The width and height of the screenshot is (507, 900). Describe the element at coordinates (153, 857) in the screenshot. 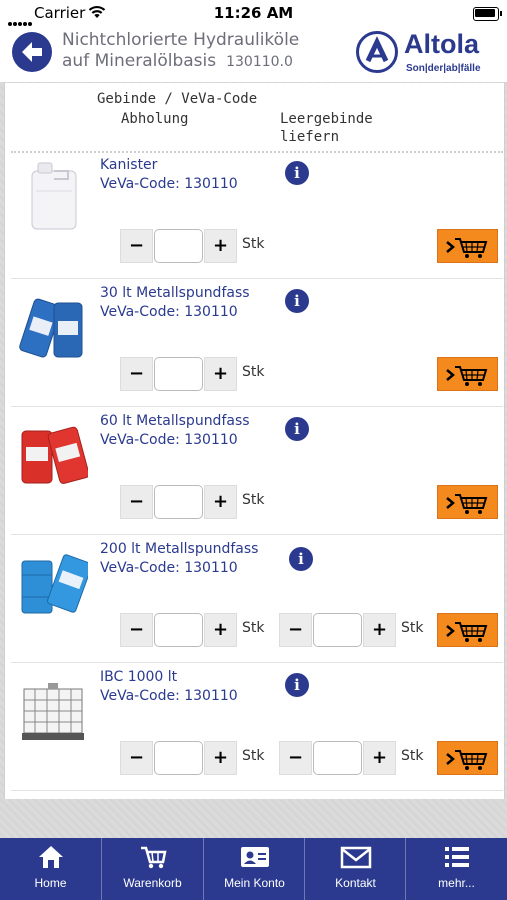

I see `cart-icon` at that location.